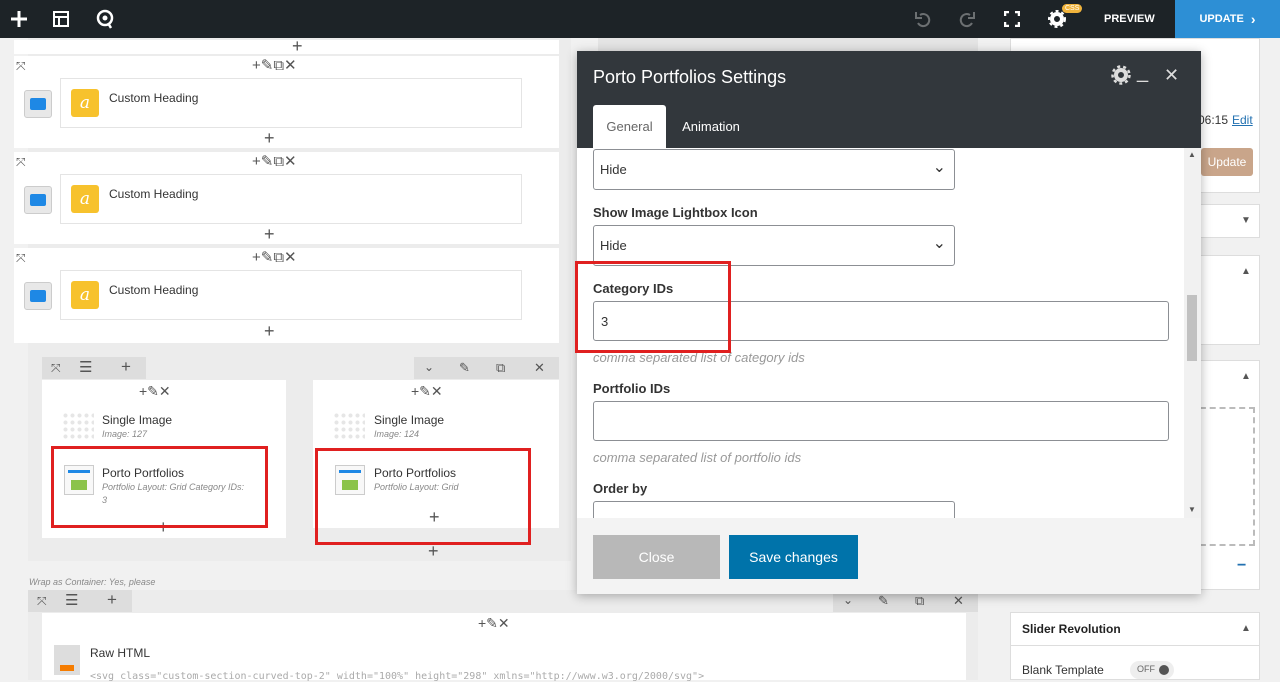  Describe the element at coordinates (1129, 19) in the screenshot. I see `preview-button: PREVIEW` at that location.